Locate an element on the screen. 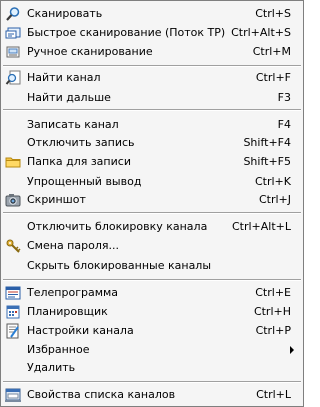 Image resolution: width=320 pixels, height=407 pixels. menu-item-label: Упрощенный вывод is located at coordinates (84, 181).